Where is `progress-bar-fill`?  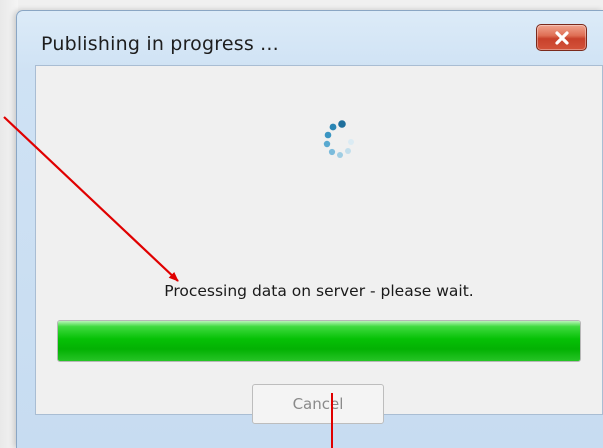 progress-bar-fill is located at coordinates (319, 341).